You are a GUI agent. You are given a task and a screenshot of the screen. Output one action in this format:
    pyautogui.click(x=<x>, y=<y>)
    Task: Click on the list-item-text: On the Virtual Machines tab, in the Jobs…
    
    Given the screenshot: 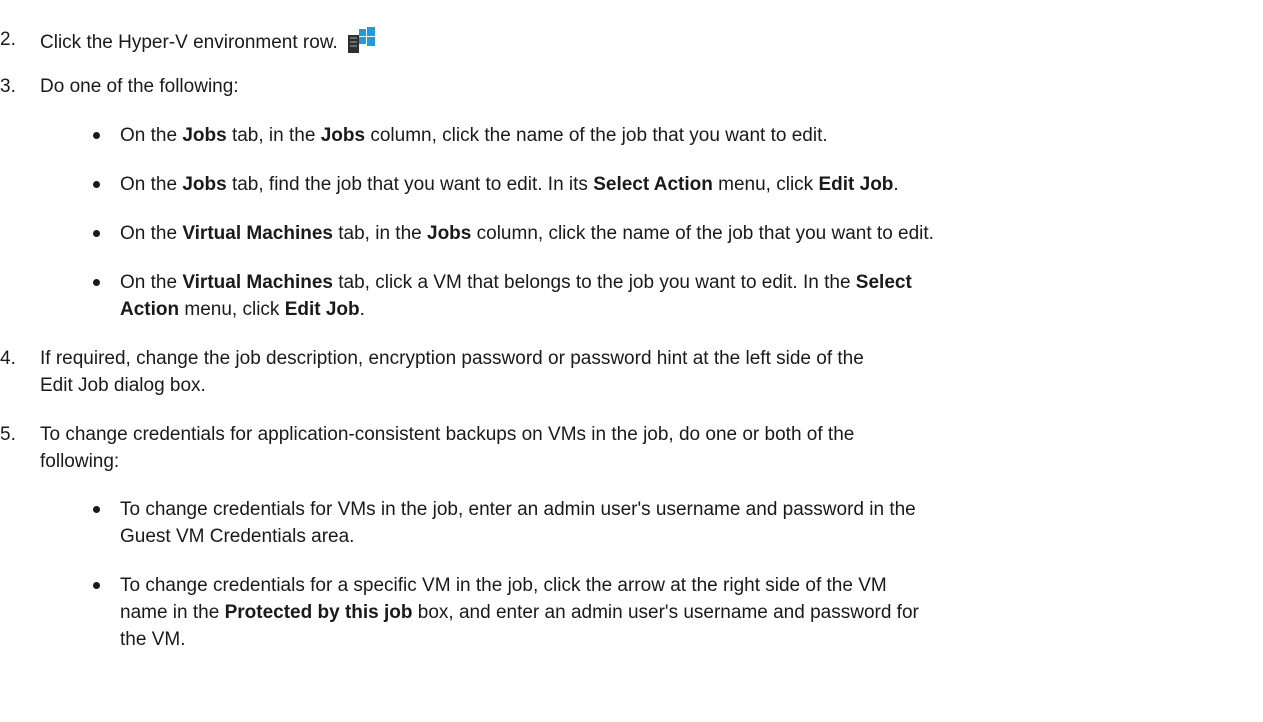 What is the action you would take?
    pyautogui.click(x=527, y=233)
    